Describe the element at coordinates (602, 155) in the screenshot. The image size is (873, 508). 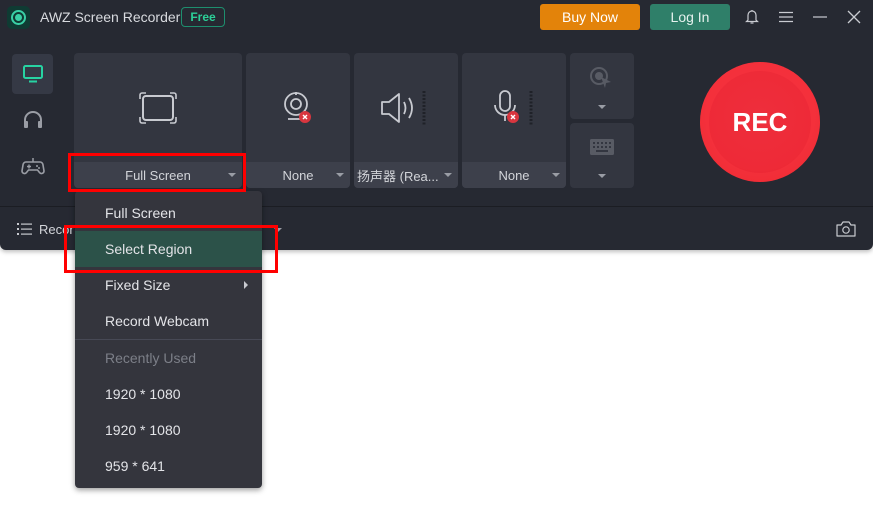
I see `keystroke-button` at that location.